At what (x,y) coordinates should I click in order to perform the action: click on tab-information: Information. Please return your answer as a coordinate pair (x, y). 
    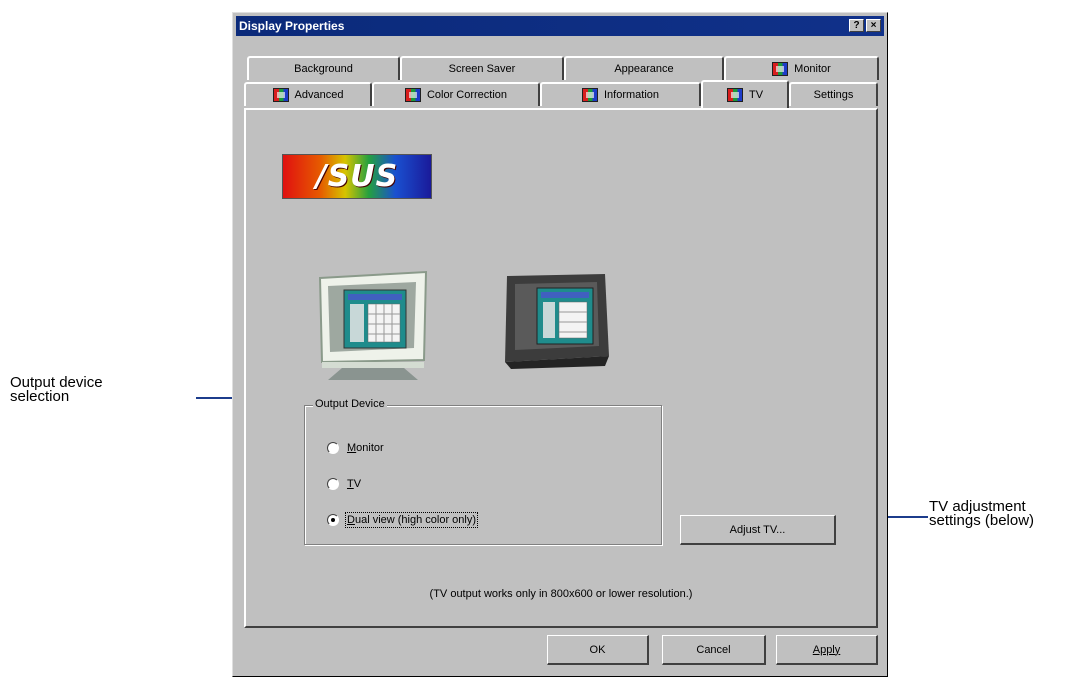
    Looking at the image, I should click on (620, 94).